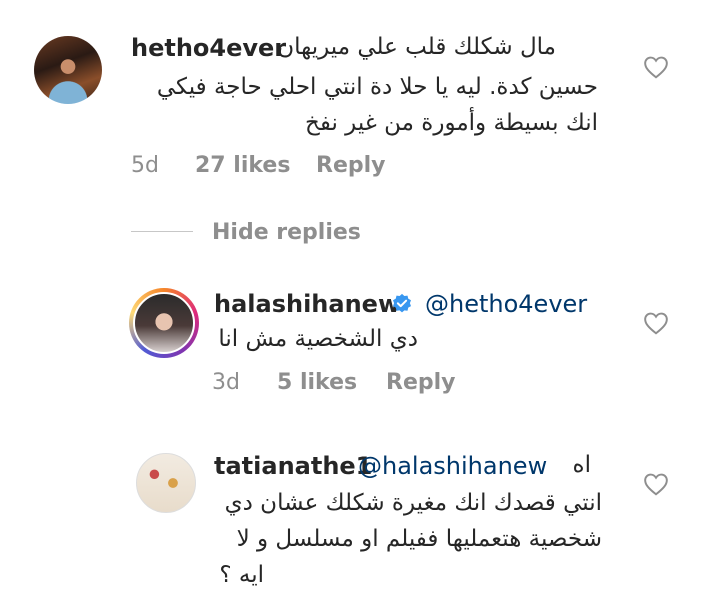 This screenshot has width=710, height=596. Describe the element at coordinates (506, 304) in the screenshot. I see `mention-link: @hetho4ever` at that location.